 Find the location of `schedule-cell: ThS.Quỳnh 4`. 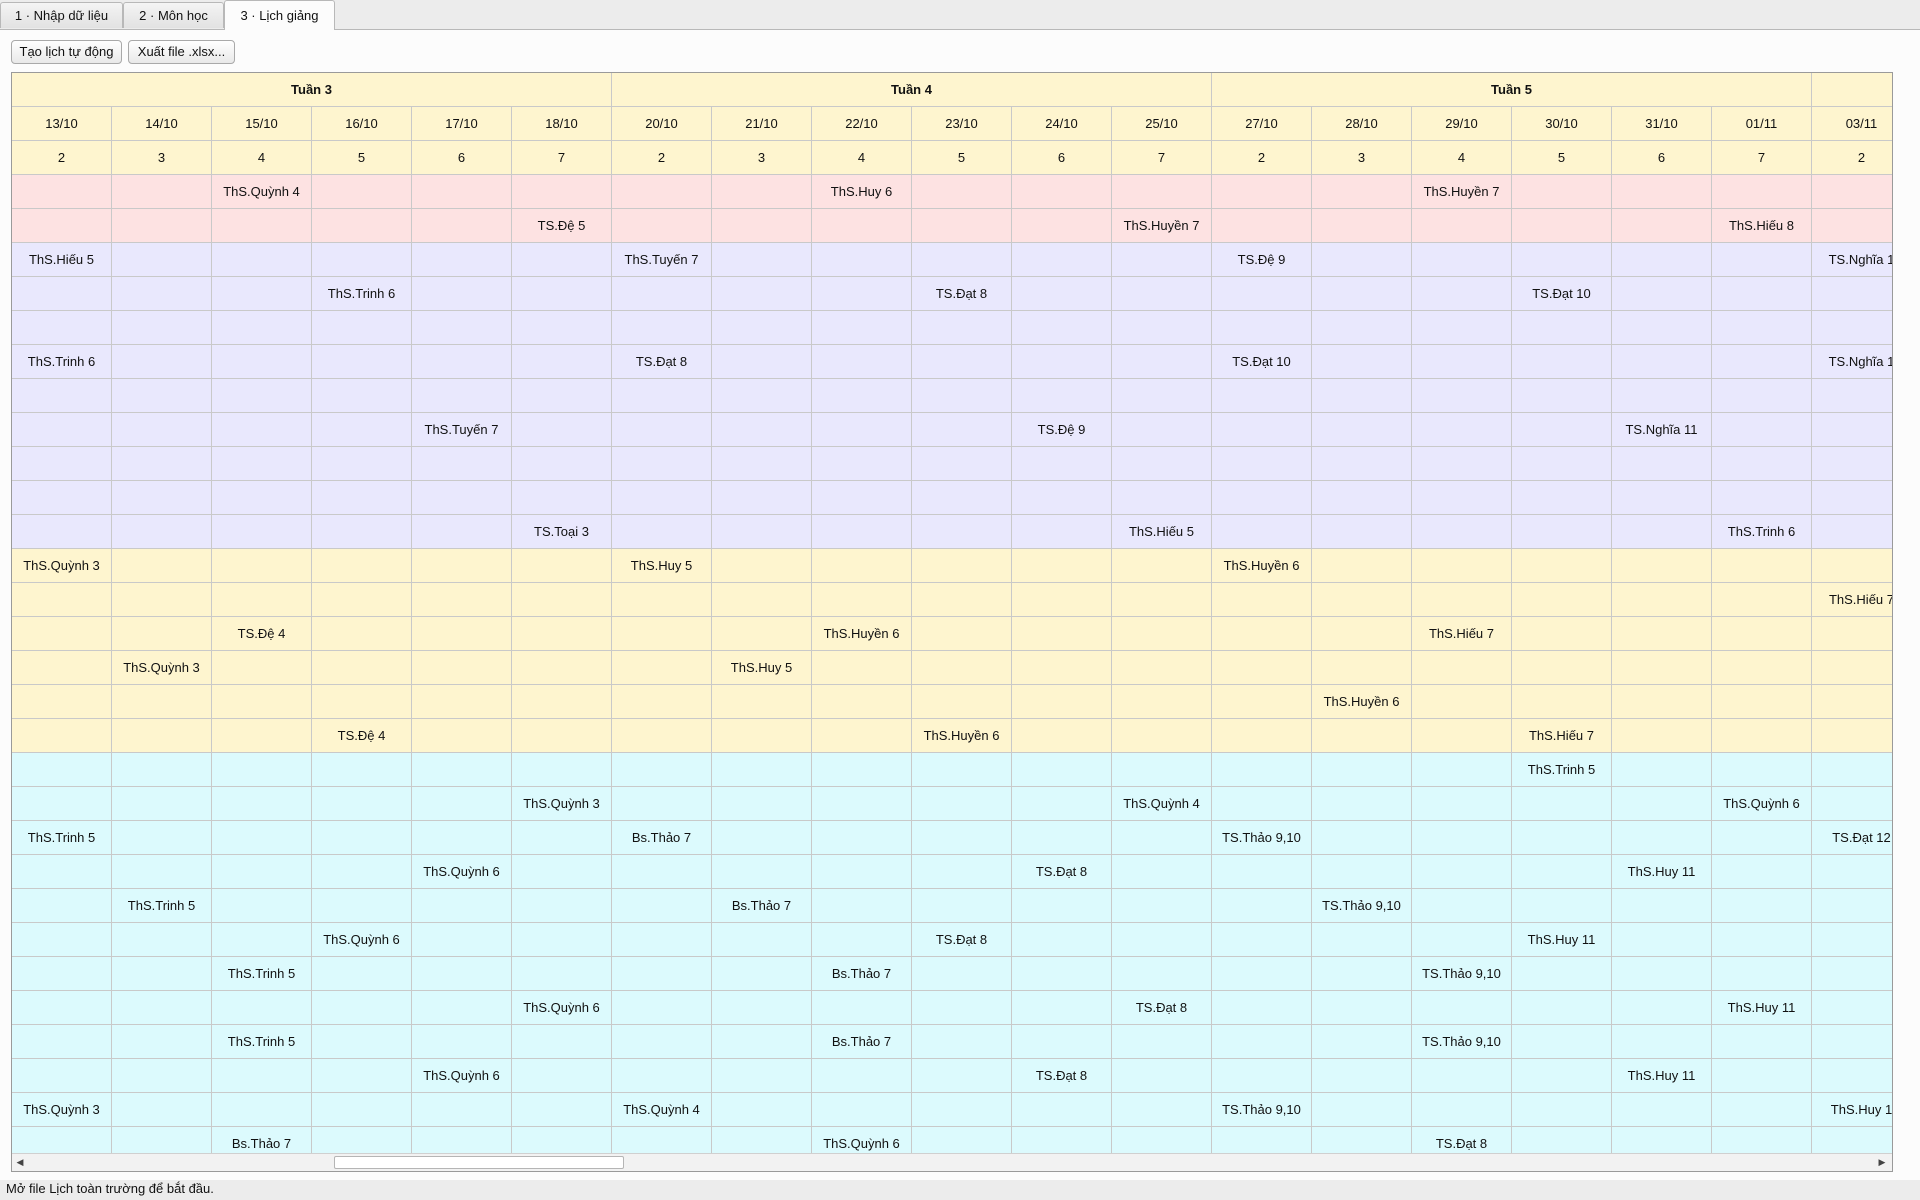

schedule-cell: ThS.Quỳnh 4 is located at coordinates (662, 1110).